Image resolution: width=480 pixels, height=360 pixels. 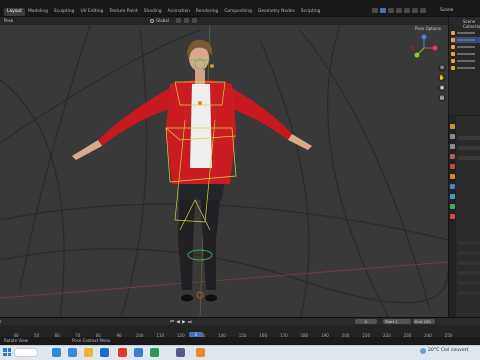 I want to click on tab-texture-paint: Texture Paint, so click(x=123, y=12).